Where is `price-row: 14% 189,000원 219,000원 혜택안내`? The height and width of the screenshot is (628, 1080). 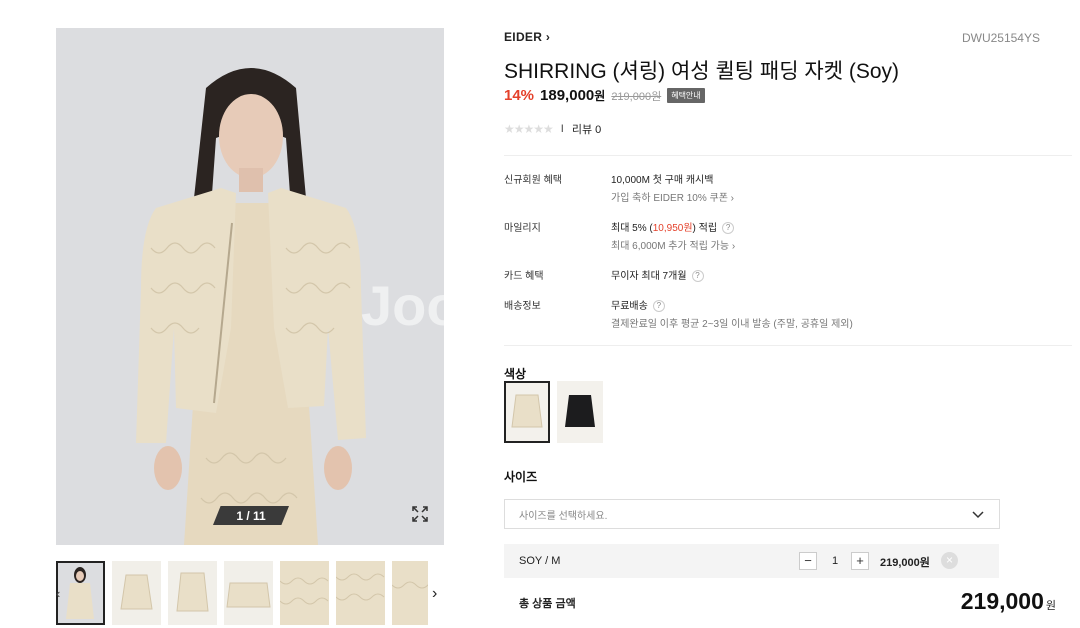 price-row: 14% 189,000원 219,000원 혜택안내 is located at coordinates (604, 96).